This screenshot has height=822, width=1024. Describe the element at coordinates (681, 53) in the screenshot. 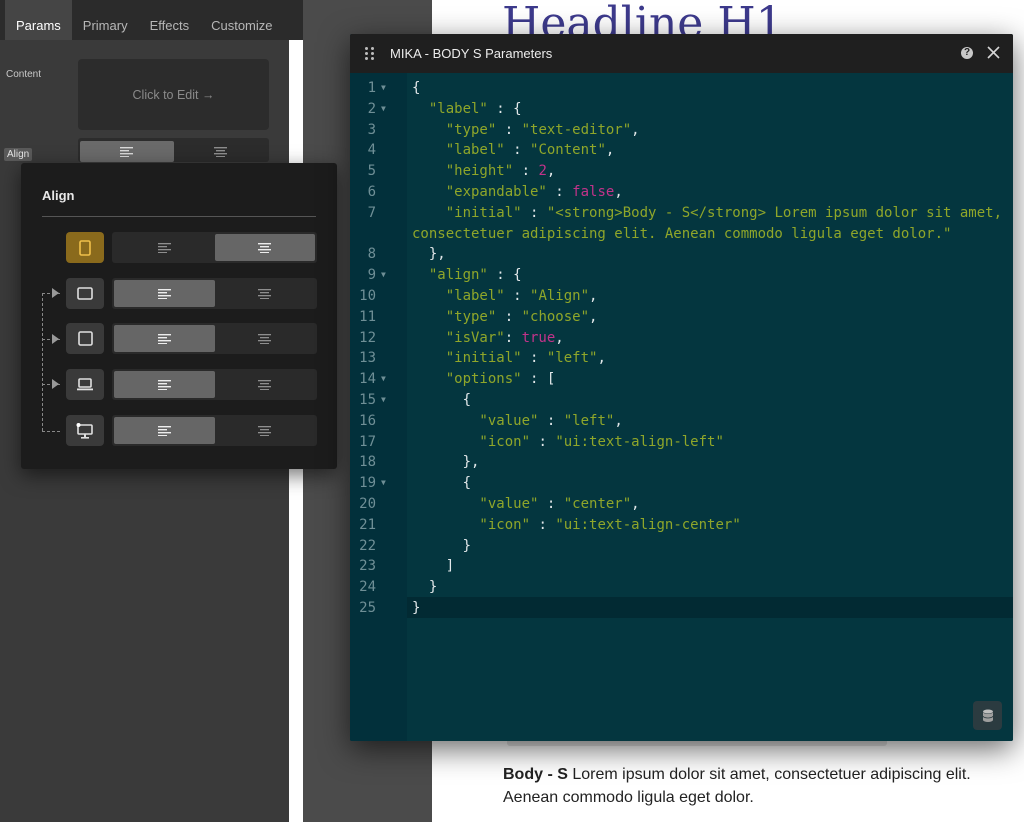

I see `modal-header: MIKA - BODY S Parameters ?` at that location.